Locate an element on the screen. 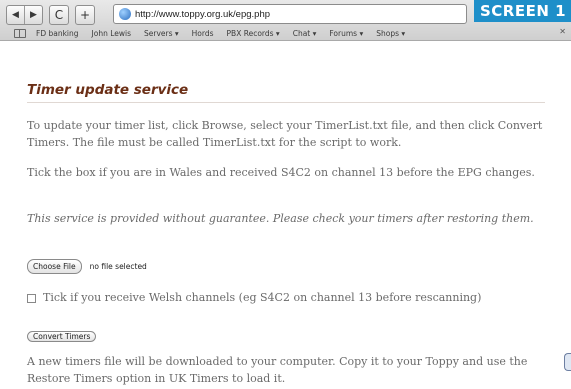 The image size is (571, 389). file-picker: Choose File no file selected is located at coordinates (87, 266).